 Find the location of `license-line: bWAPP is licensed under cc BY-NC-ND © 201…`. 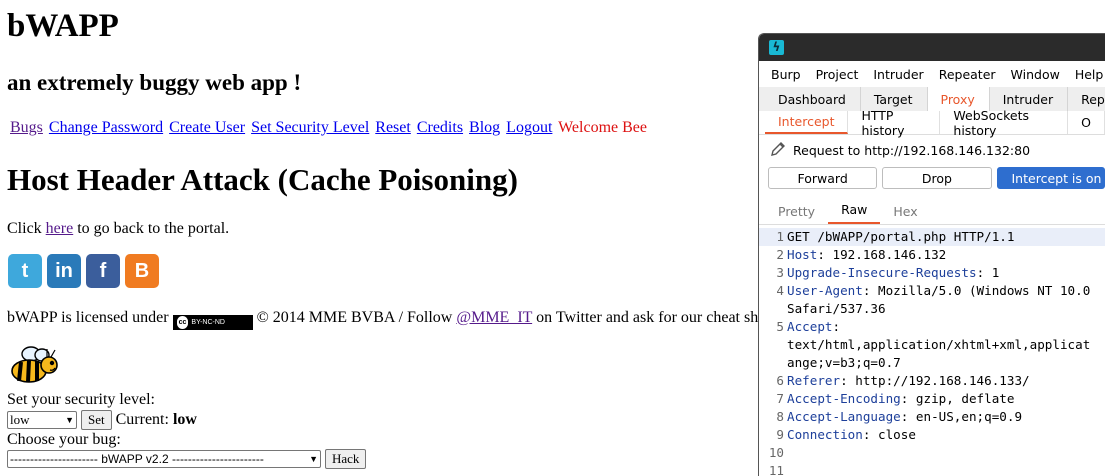

license-line: bWAPP is licensed under cc BY-NC-ND © 201… is located at coordinates (382, 319).